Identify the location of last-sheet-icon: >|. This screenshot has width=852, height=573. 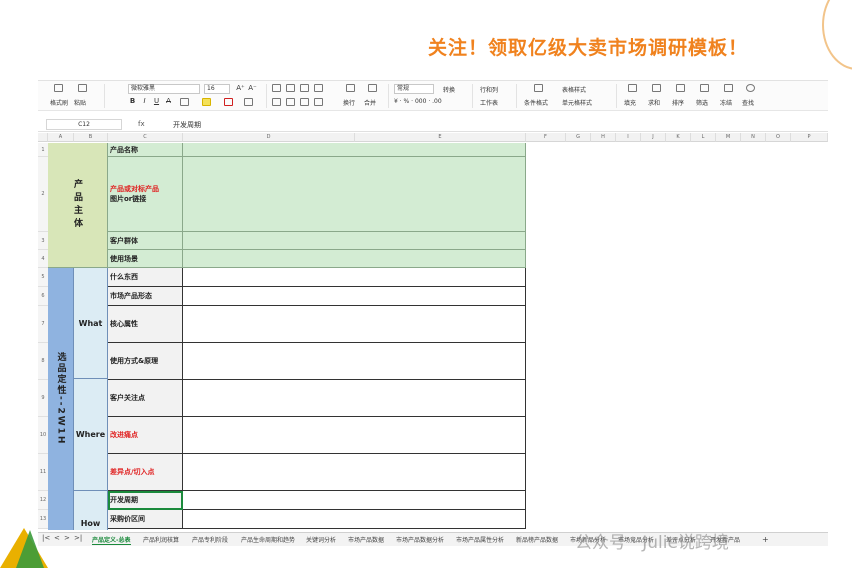
(78, 538).